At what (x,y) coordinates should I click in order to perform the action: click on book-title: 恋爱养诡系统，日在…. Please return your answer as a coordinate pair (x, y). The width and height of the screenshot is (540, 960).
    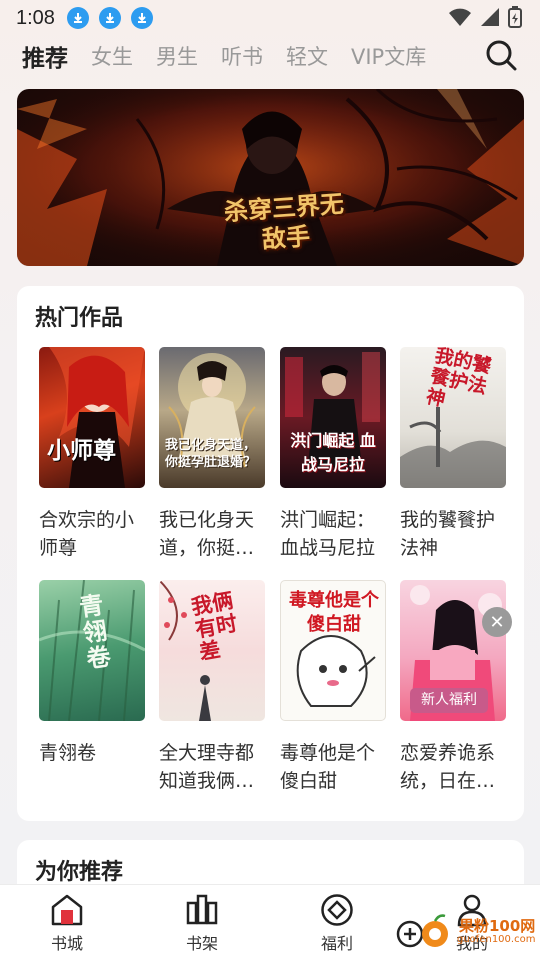
    Looking at the image, I should click on (448, 767).